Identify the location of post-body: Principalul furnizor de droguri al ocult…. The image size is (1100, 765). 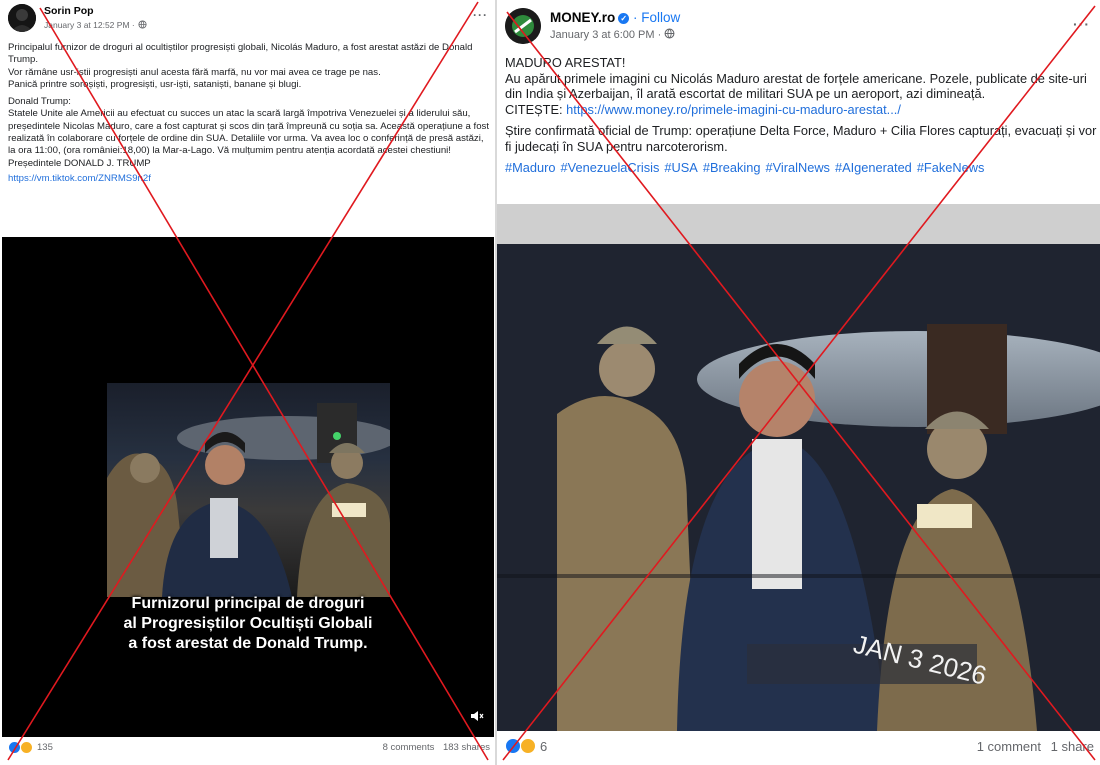
(250, 113).